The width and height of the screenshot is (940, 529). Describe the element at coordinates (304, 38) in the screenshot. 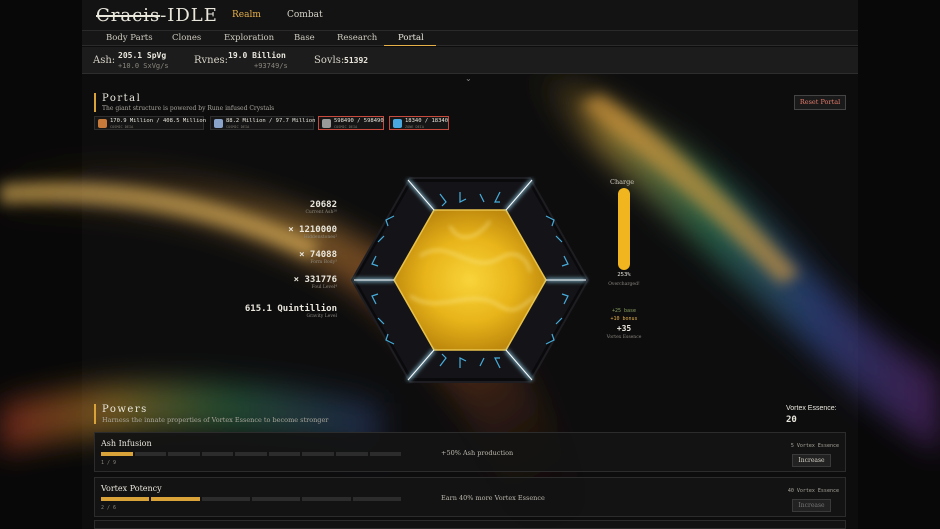

I see `tab-base: Base` at that location.